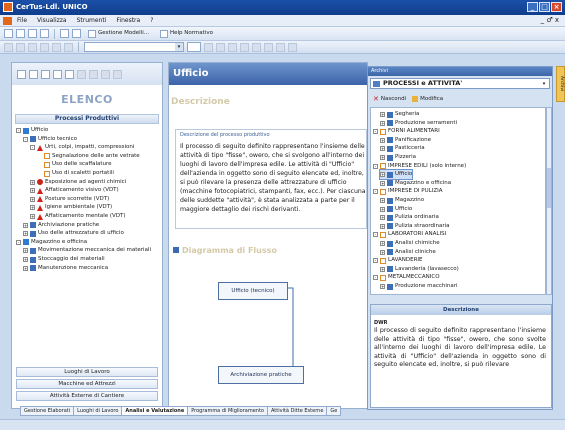 Image resolution: width=565 pixels, height=430 pixels. I want to click on menu-visualizza: Visualizza, so click(52, 20).